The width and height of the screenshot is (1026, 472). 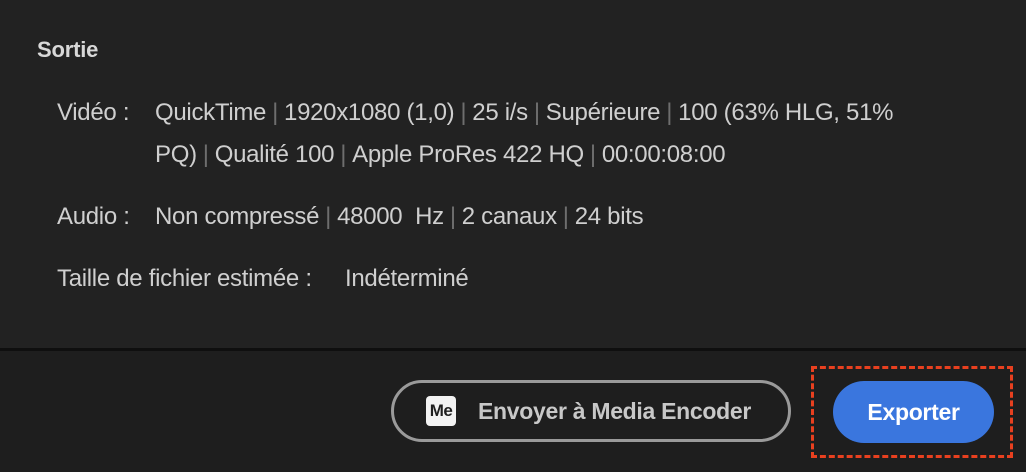 What do you see at coordinates (500, 112) in the screenshot?
I see `video-framerate: 25 i/s` at bounding box center [500, 112].